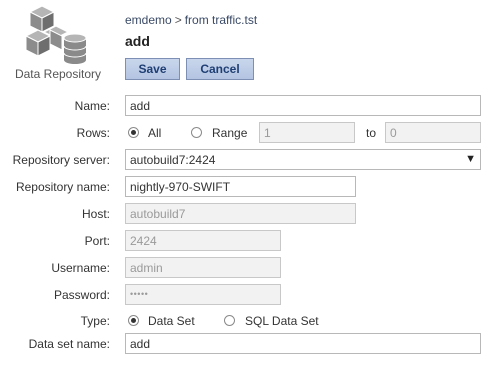 The width and height of the screenshot is (500, 369). What do you see at coordinates (95, 321) in the screenshot?
I see `type-label: Type:` at bounding box center [95, 321].